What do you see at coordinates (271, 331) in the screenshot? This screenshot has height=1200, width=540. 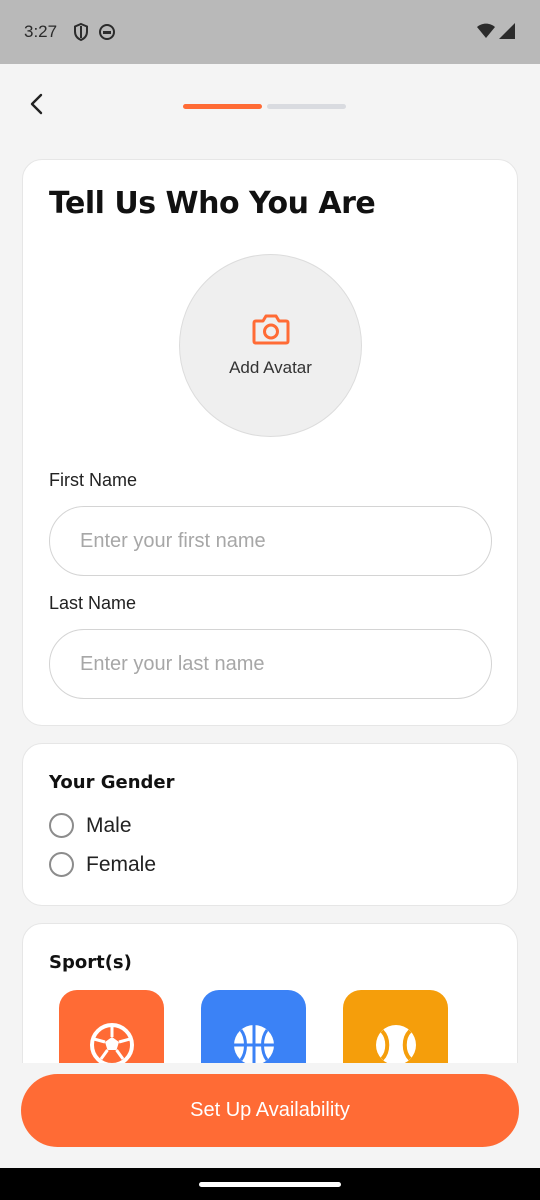 I see `camera-icon` at bounding box center [271, 331].